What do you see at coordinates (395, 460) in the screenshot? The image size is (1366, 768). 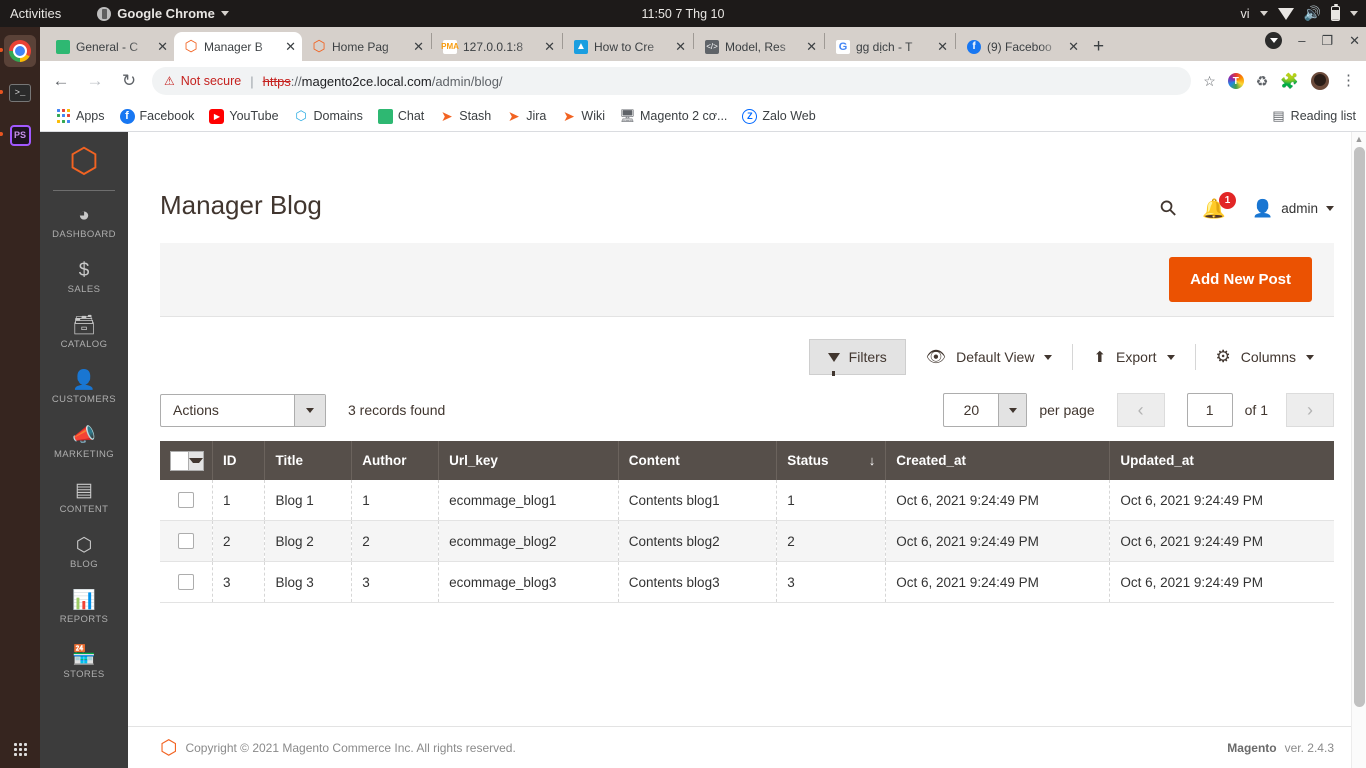 I see `column-header-author: Author` at bounding box center [395, 460].